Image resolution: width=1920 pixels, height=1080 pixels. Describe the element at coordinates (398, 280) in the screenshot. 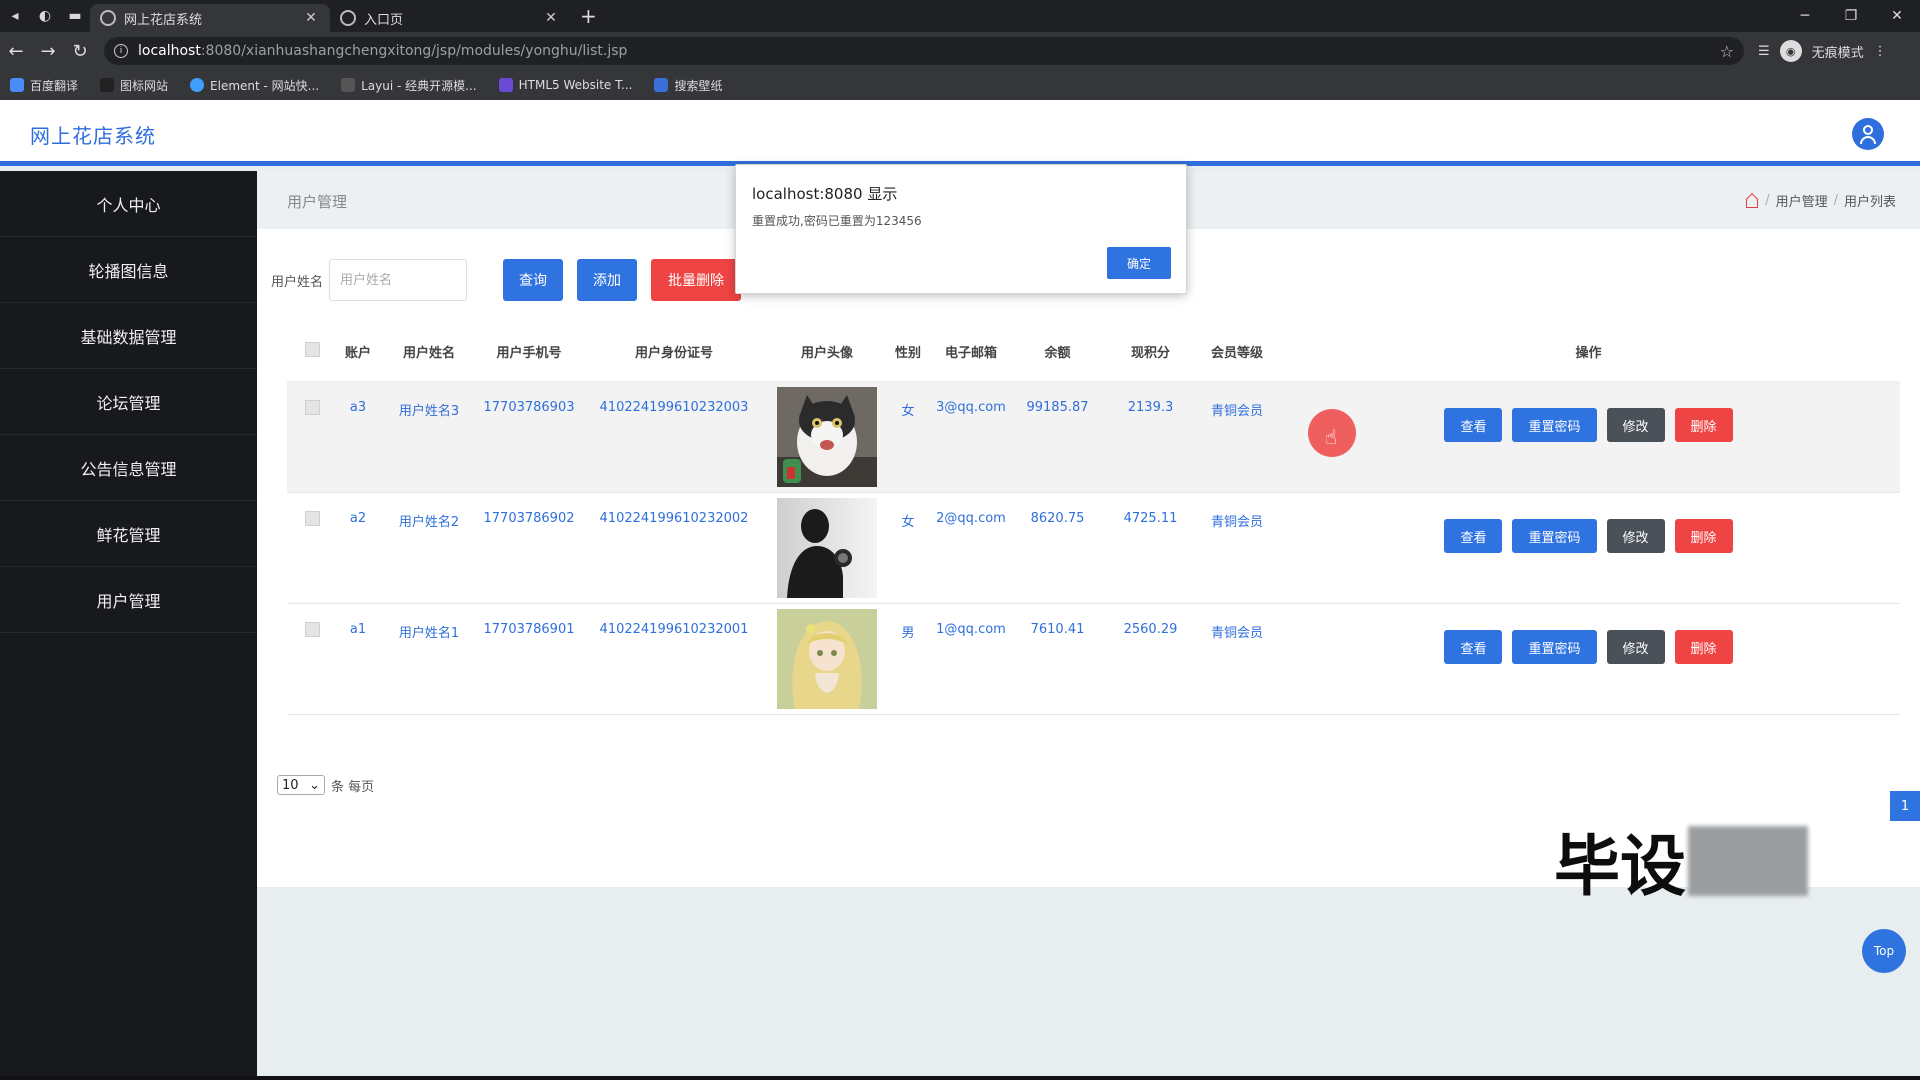

I see `search-input` at that location.